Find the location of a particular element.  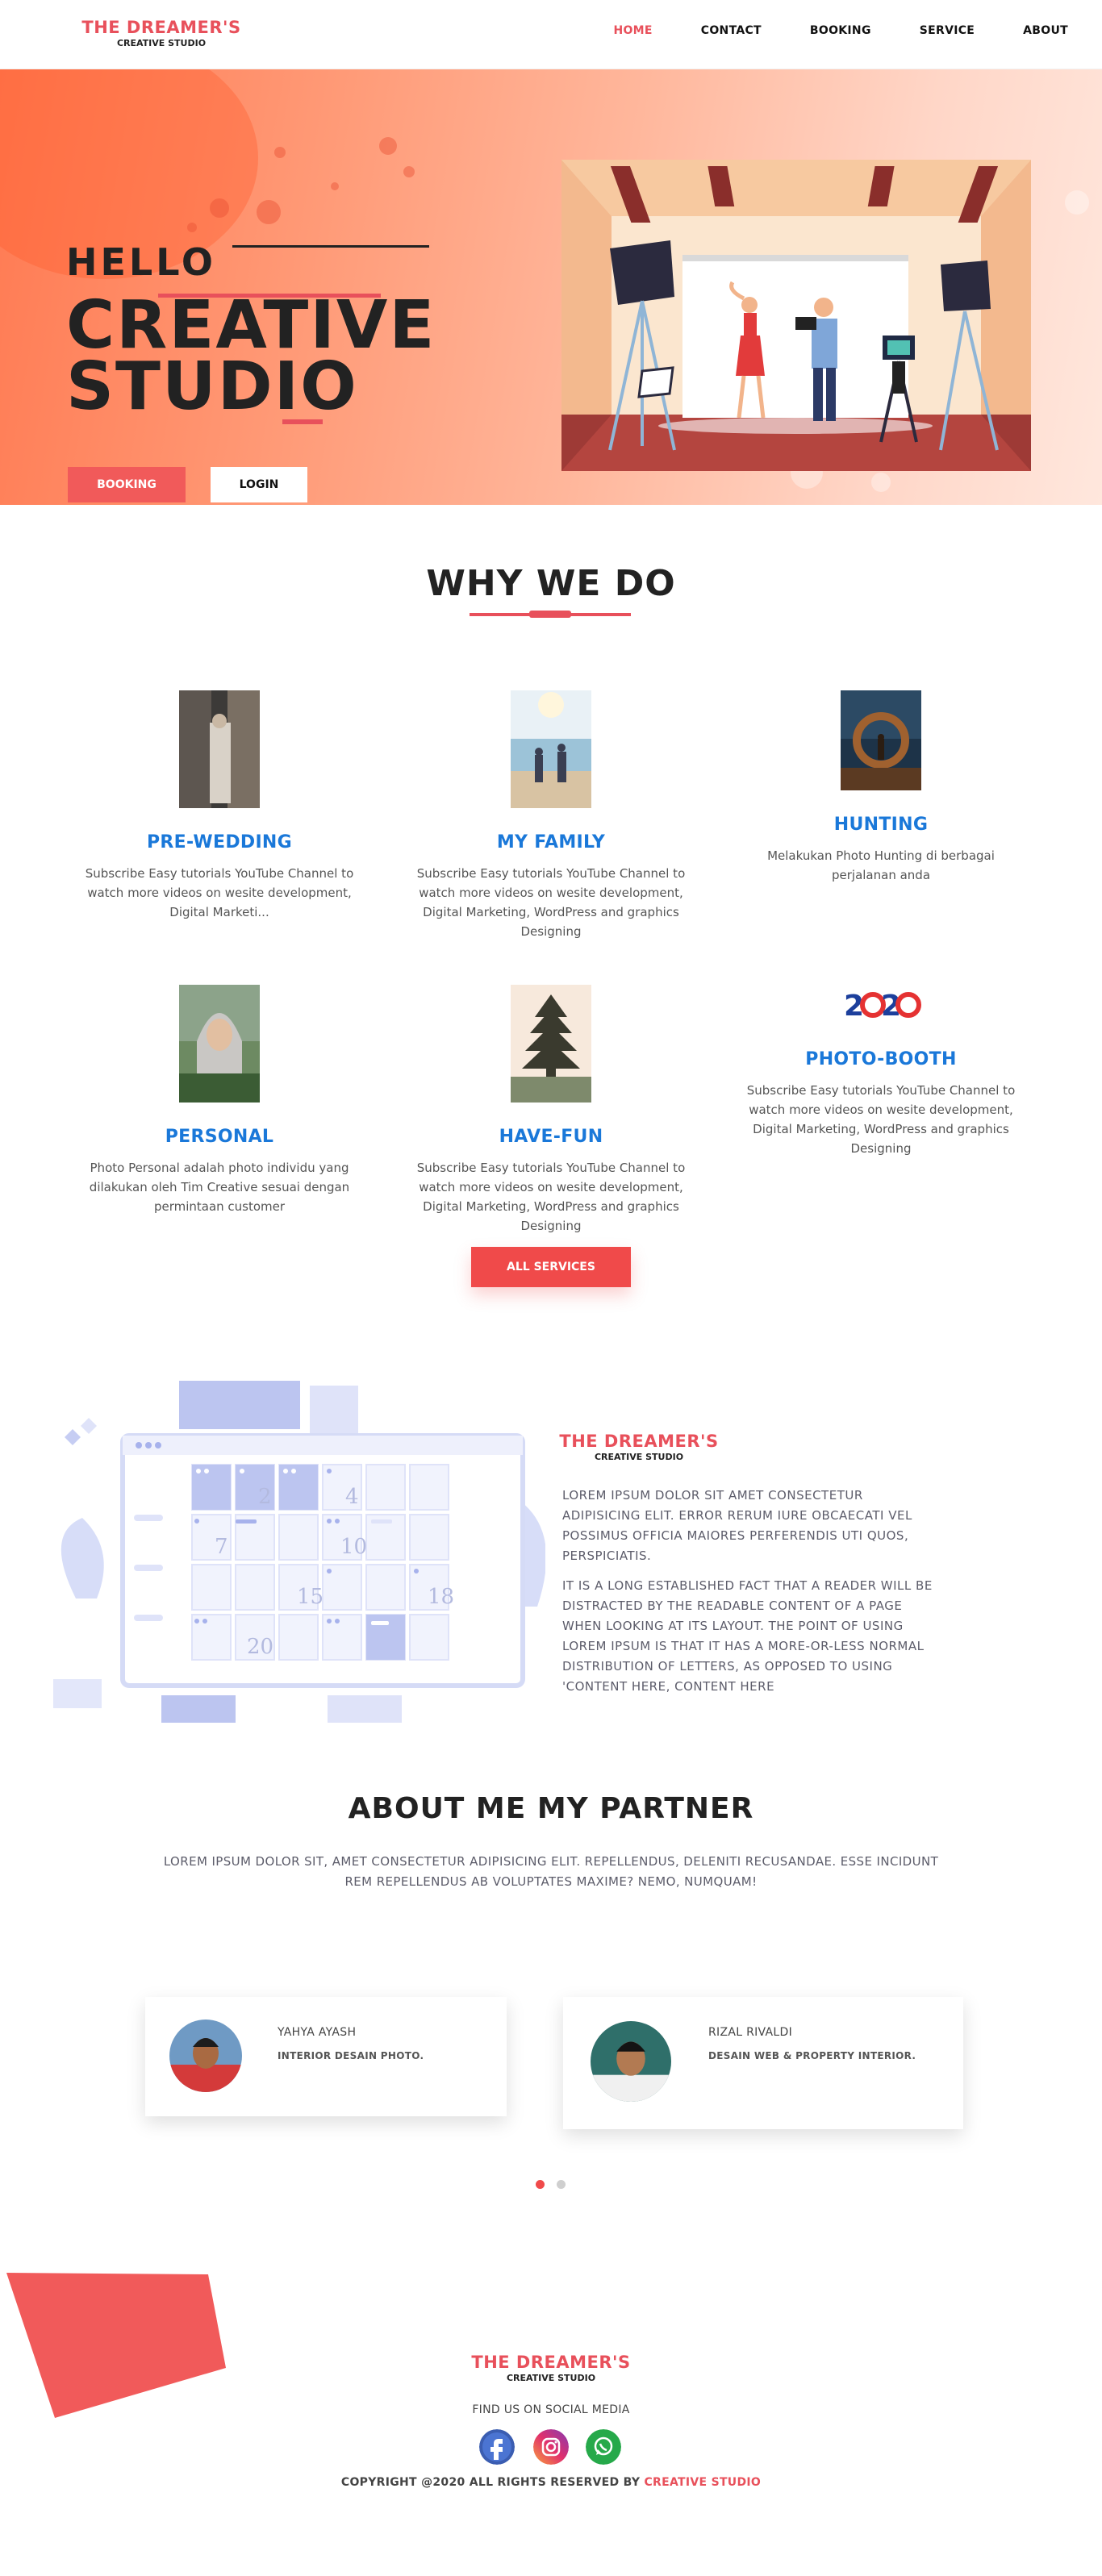

copyright-brand: CREATIVE STUDIO is located at coordinates (702, 2482).